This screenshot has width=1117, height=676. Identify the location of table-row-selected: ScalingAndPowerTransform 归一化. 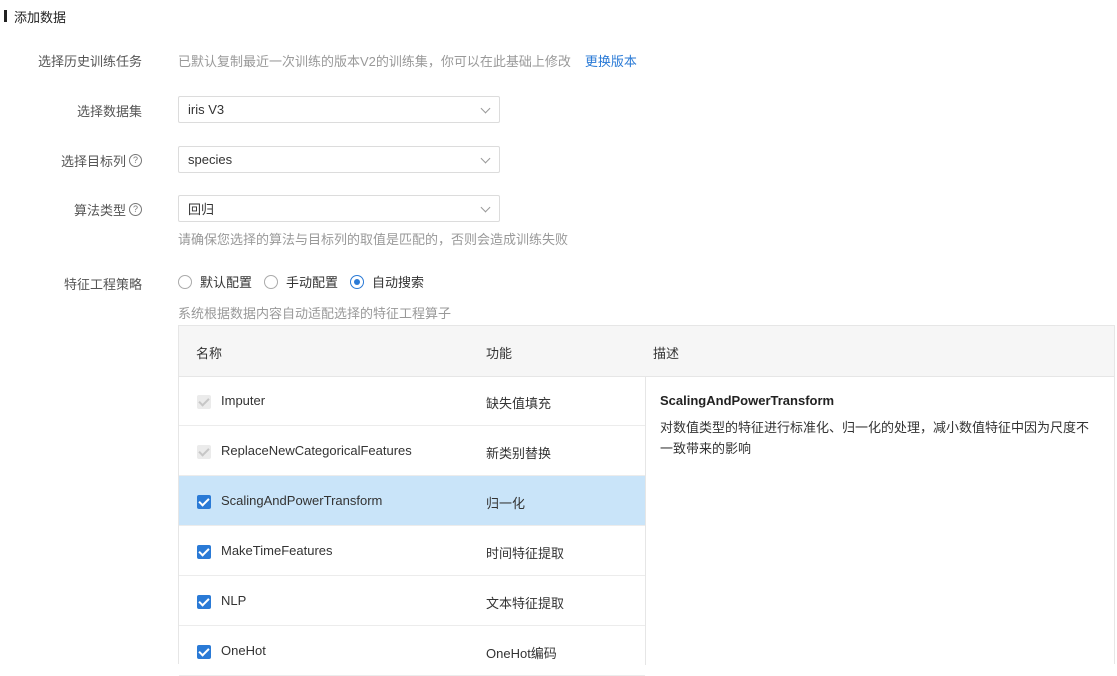
(412, 501).